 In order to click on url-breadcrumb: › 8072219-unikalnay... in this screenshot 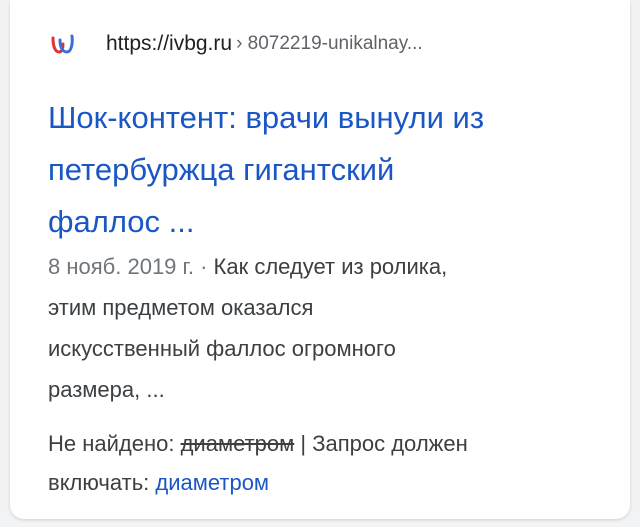, I will do `click(329, 43)`.